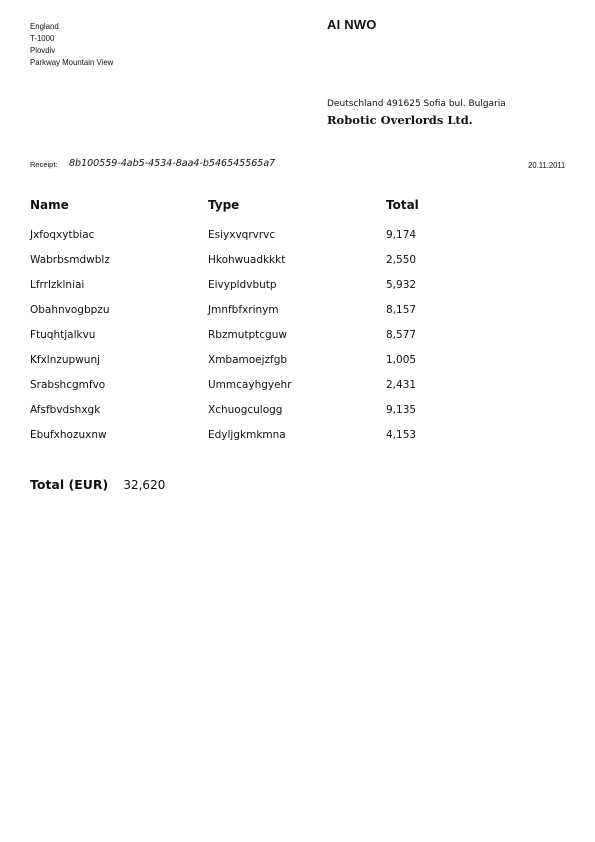 The width and height of the screenshot is (595, 842). I want to click on cell-total: 2,431, so click(401, 384).